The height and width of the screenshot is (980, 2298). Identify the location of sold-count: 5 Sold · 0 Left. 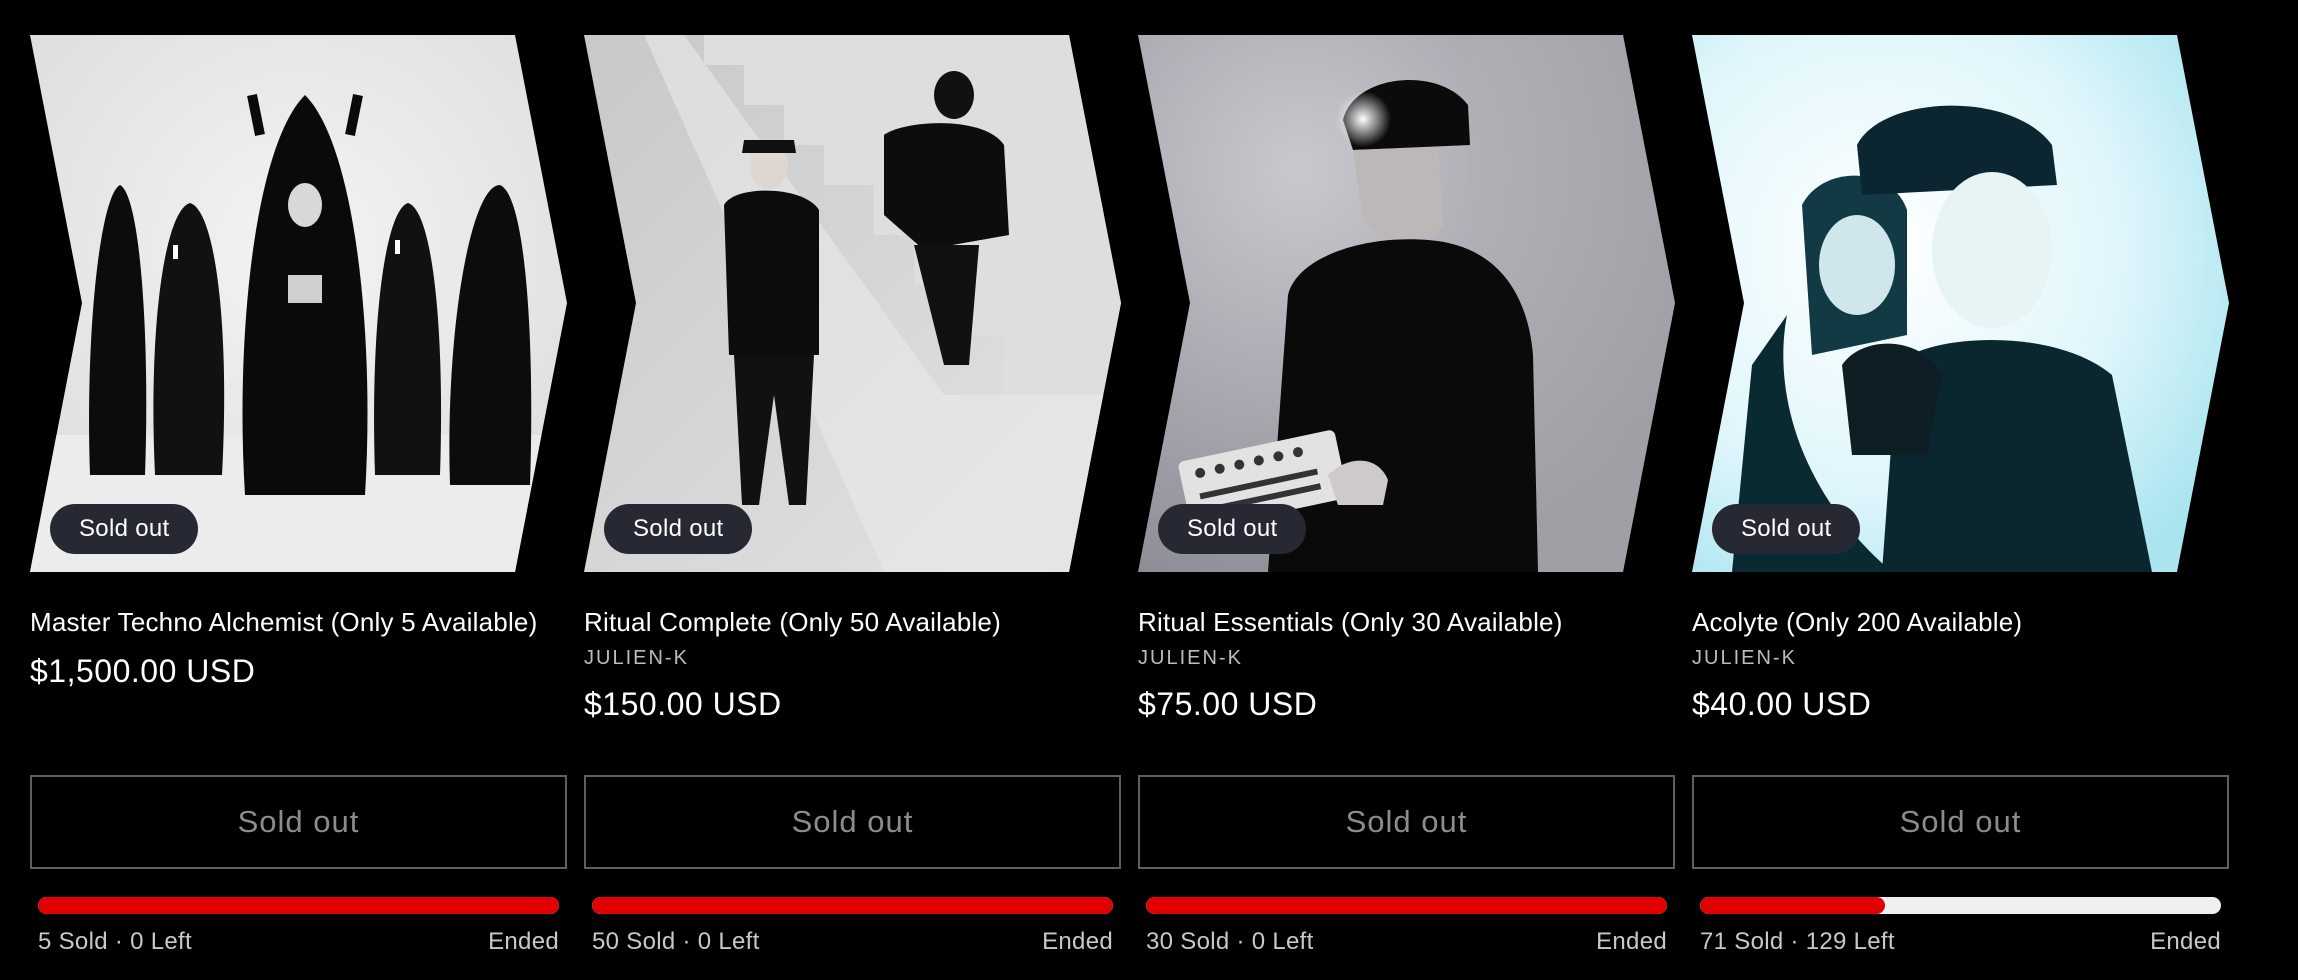
(115, 941).